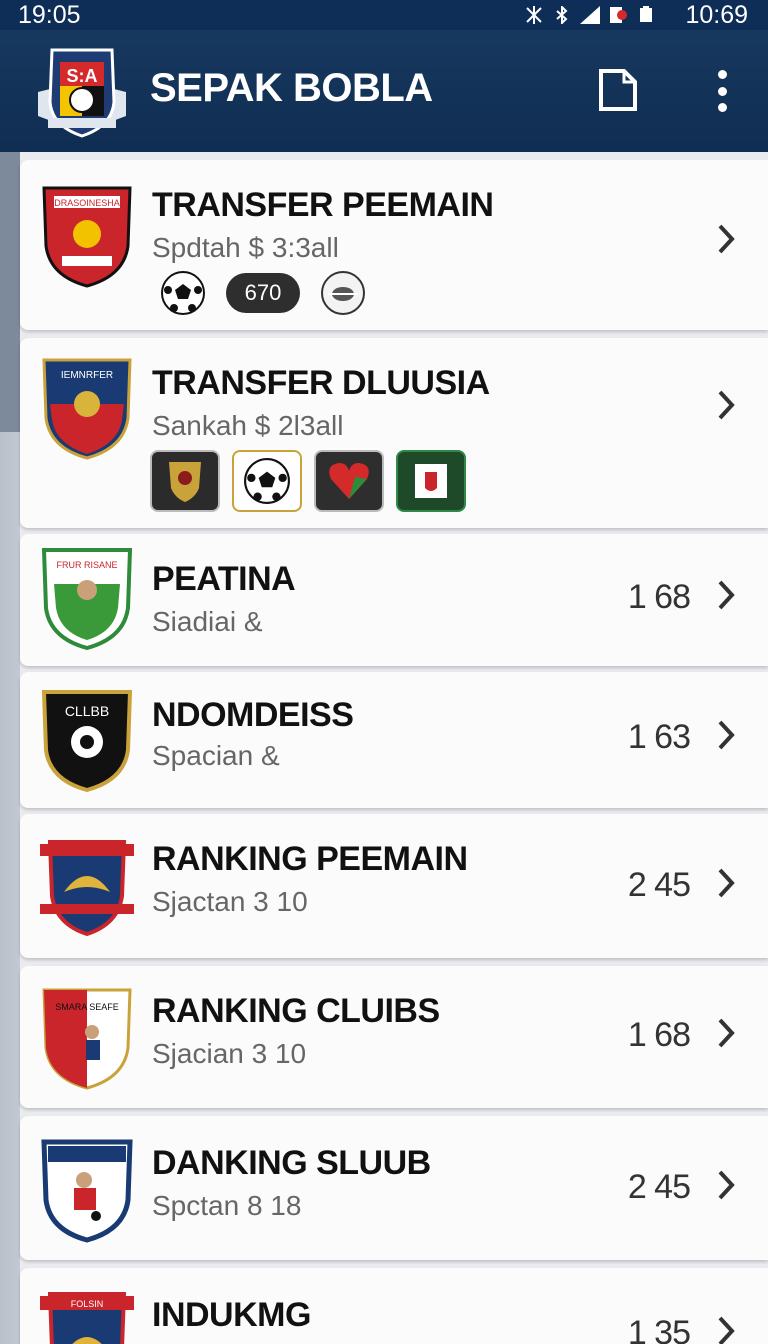 Image resolution: width=768 pixels, height=1344 pixels. What do you see at coordinates (659, 1329) in the screenshot?
I see `item-value: 1 35` at bounding box center [659, 1329].